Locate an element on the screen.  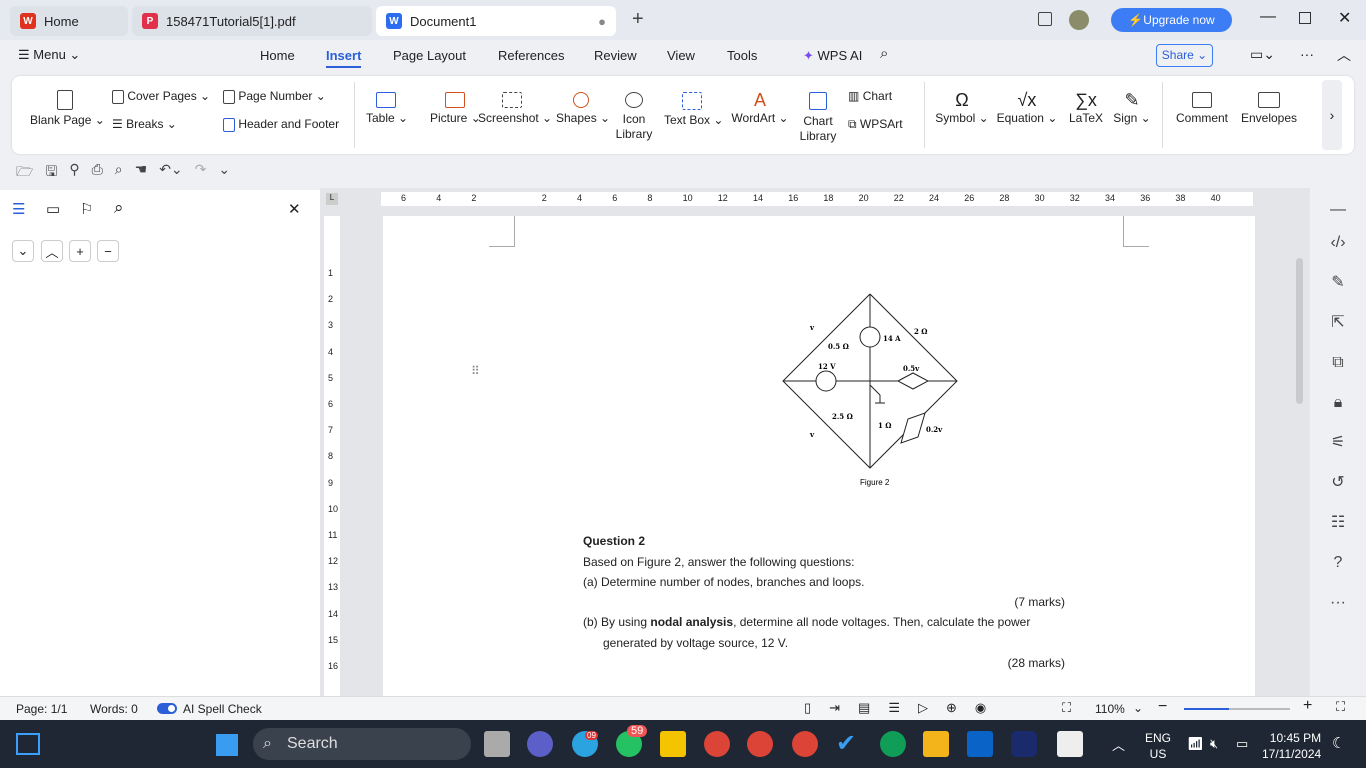
pages-icon: ▭ is located at coordinates (53, 209).